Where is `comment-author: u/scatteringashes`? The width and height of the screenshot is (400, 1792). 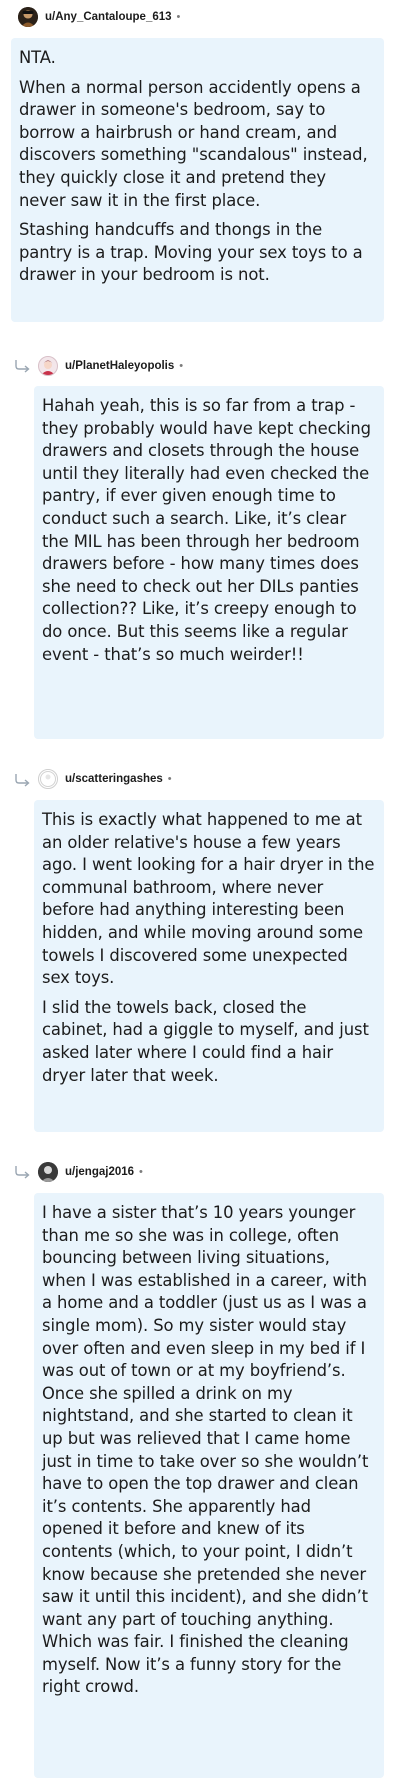
comment-author: u/scatteringashes is located at coordinates (114, 779).